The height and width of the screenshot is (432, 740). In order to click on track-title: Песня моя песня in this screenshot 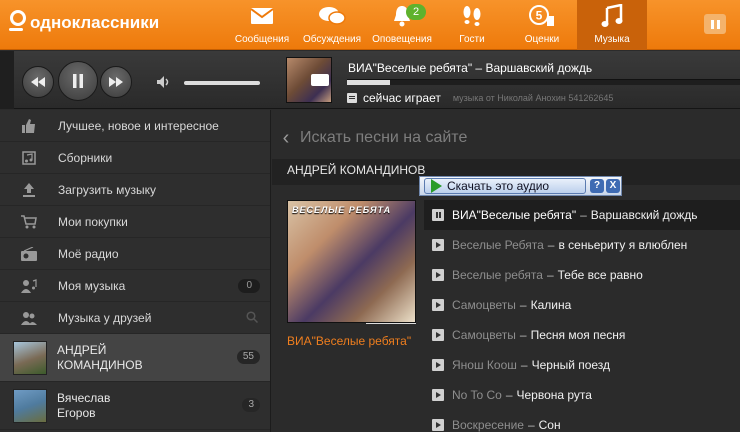, I will do `click(578, 335)`.